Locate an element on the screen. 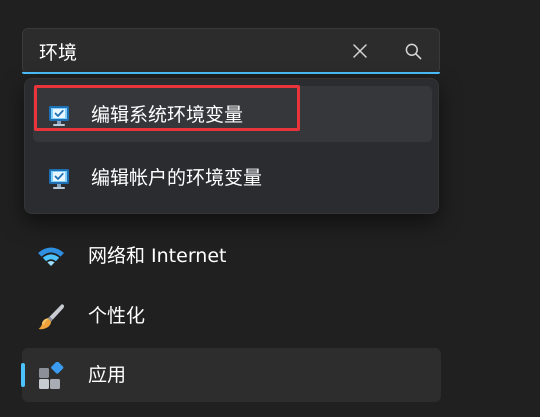 The height and width of the screenshot is (417, 540). search-button is located at coordinates (413, 51).